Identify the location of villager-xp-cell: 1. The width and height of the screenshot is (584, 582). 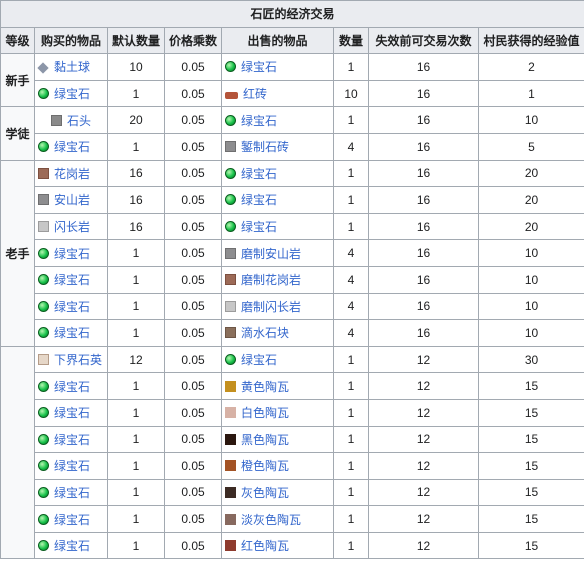
(530, 93).